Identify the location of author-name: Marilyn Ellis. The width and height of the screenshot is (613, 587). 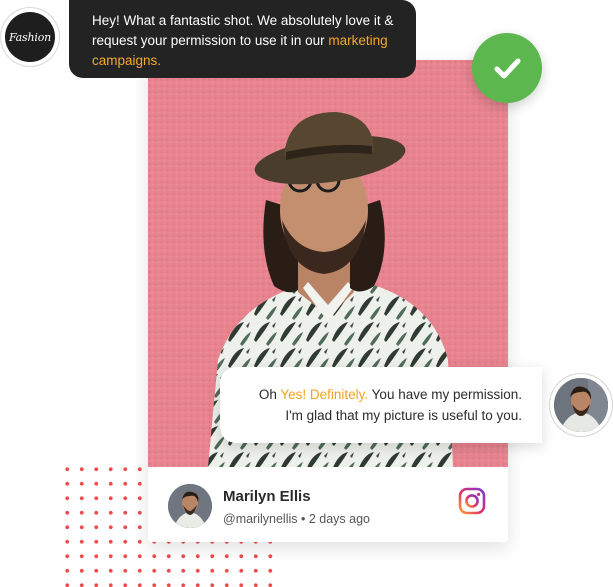
(267, 496).